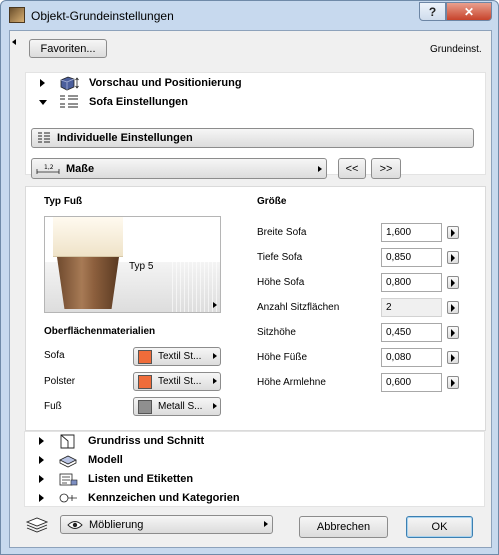 The image size is (499, 555). What do you see at coordinates (343, 527) in the screenshot?
I see `cancel-button: Abbrechen` at bounding box center [343, 527].